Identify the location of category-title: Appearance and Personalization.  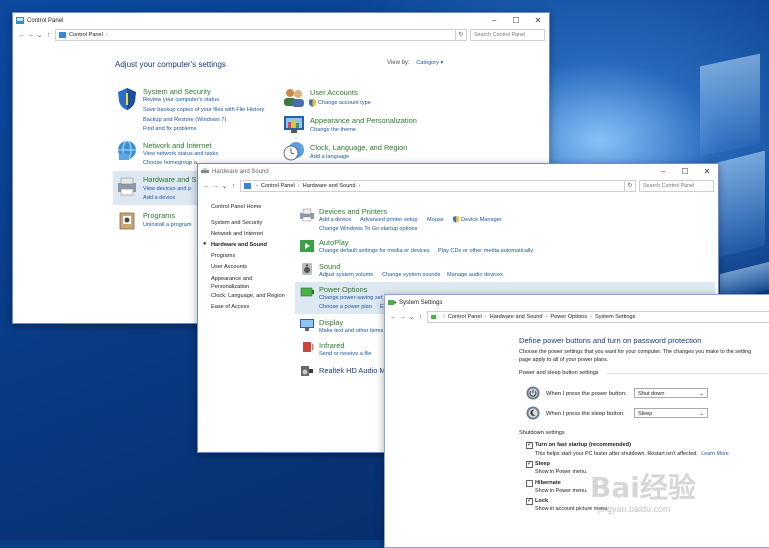
(363, 120).